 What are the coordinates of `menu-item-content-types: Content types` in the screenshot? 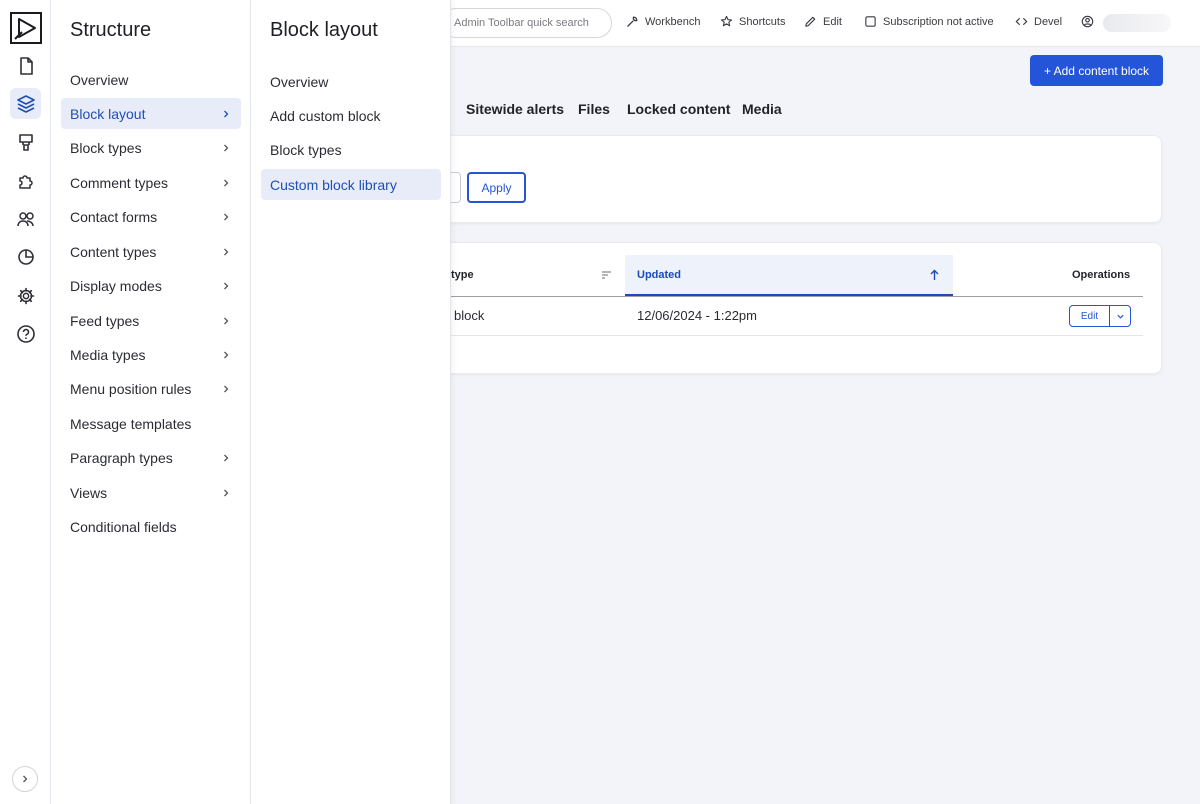 It's located at (151, 251).